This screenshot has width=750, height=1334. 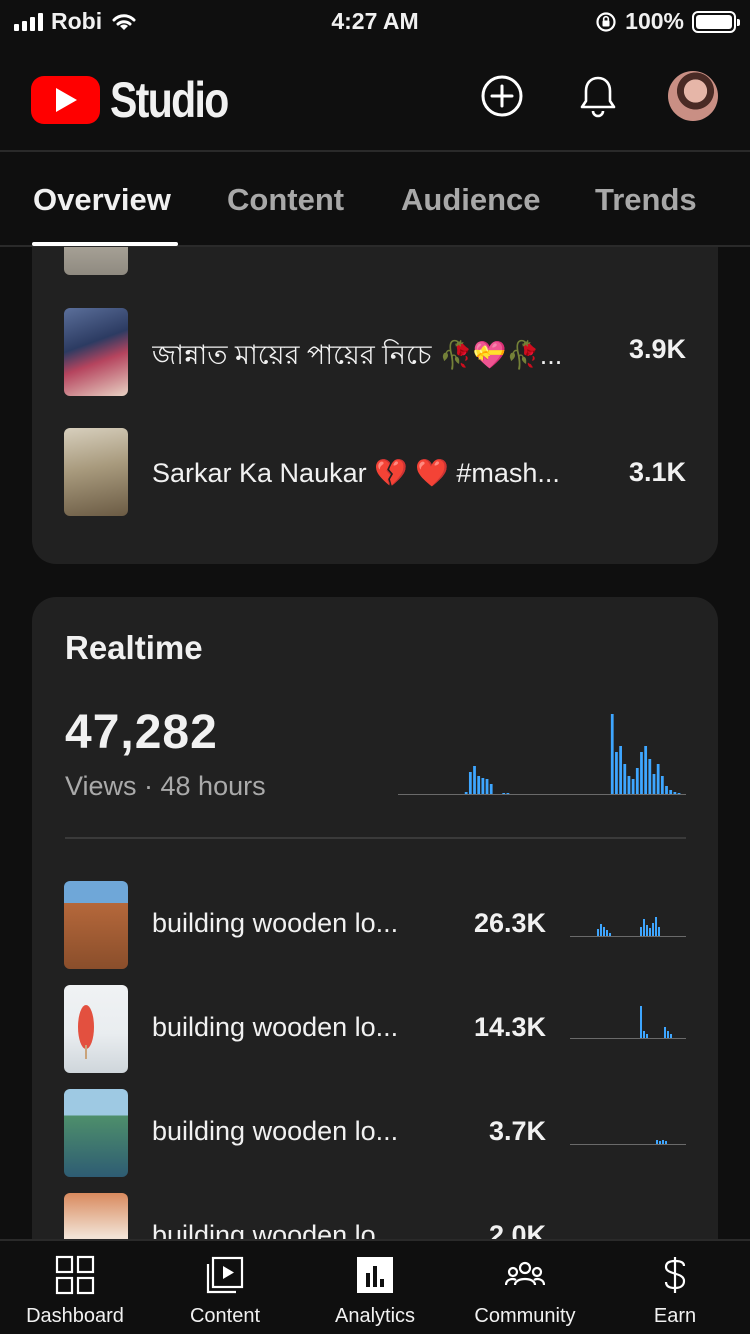 What do you see at coordinates (375, 1275) in the screenshot?
I see `analytics-icon` at bounding box center [375, 1275].